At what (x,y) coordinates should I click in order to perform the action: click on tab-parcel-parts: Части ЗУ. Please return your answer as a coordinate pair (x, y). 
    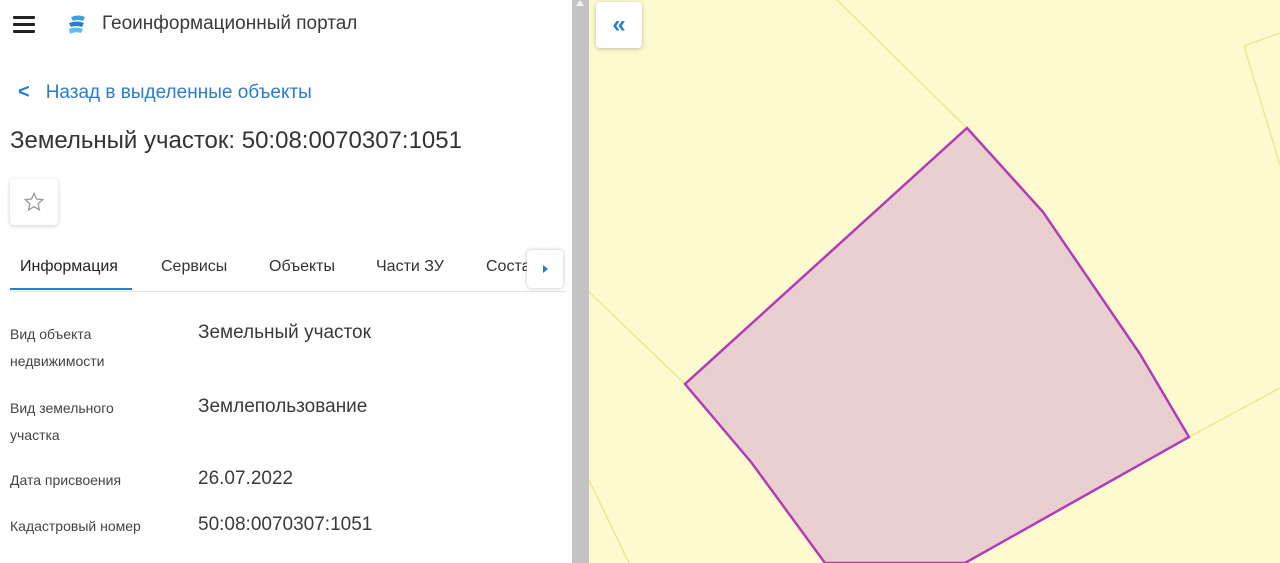
    Looking at the image, I should click on (410, 267).